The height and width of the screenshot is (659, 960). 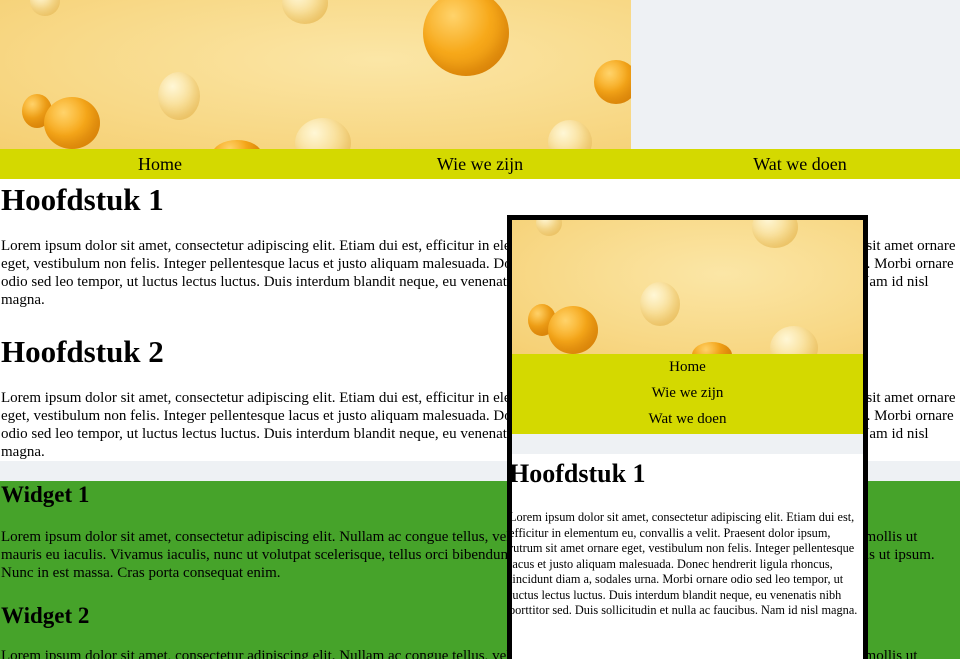 I want to click on nav-item-wie-we-zijn: Wie we zijn, so click(x=480, y=164).